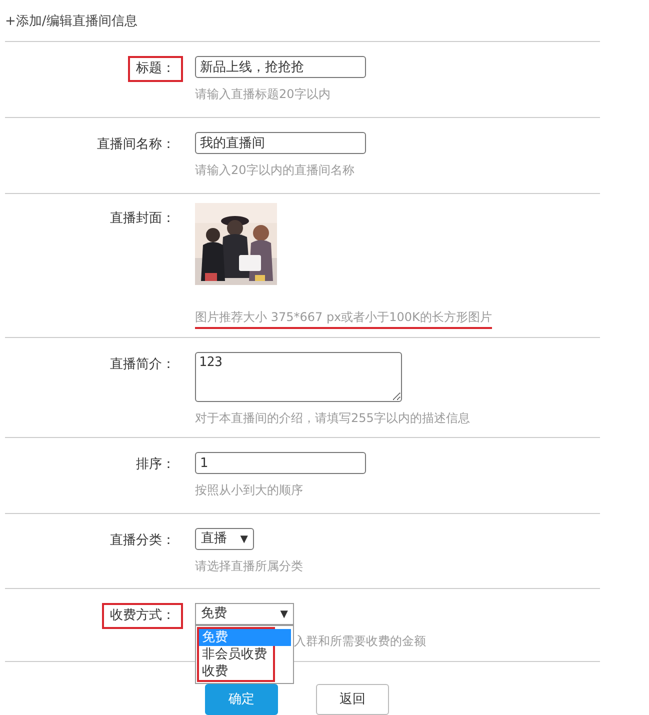 The image size is (649, 715). I want to click on back-button: 返回, so click(352, 699).